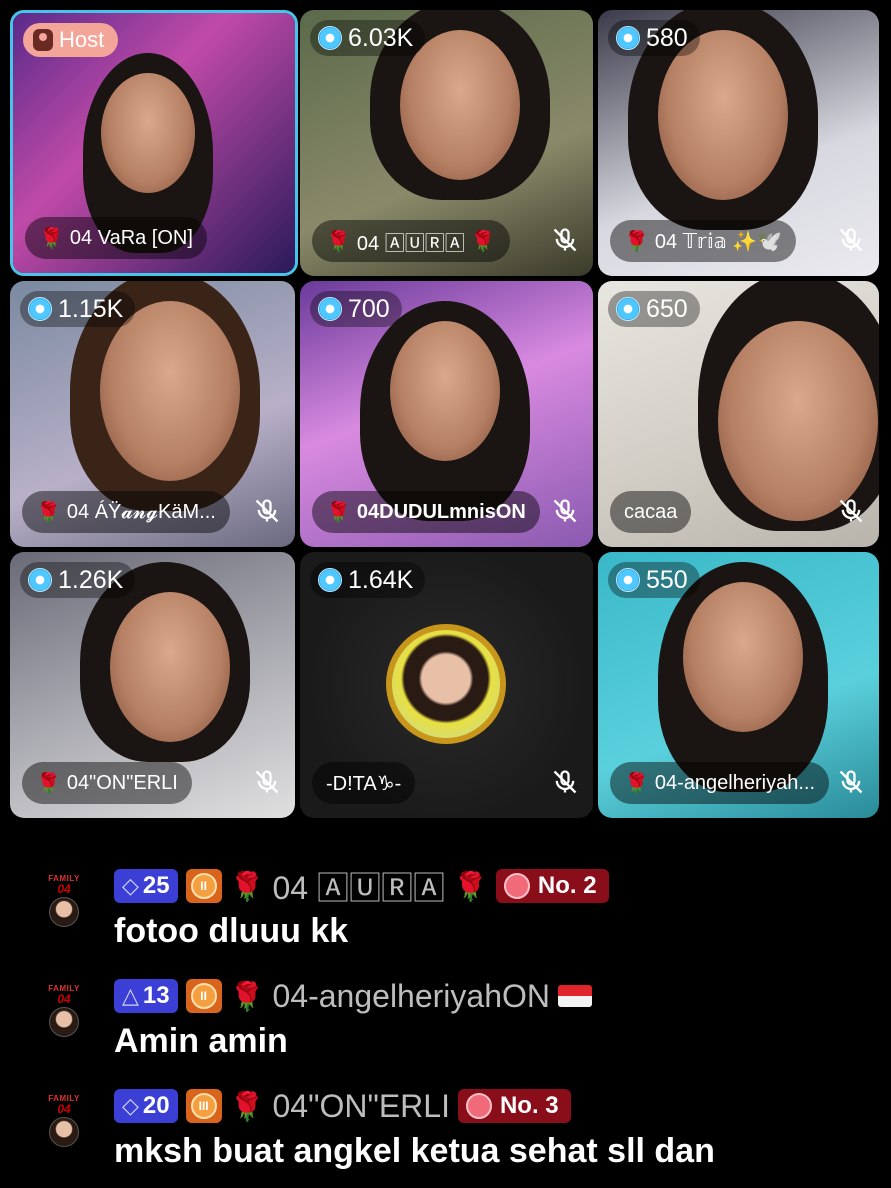  I want to click on tile-name-label: cacaa, so click(651, 512).